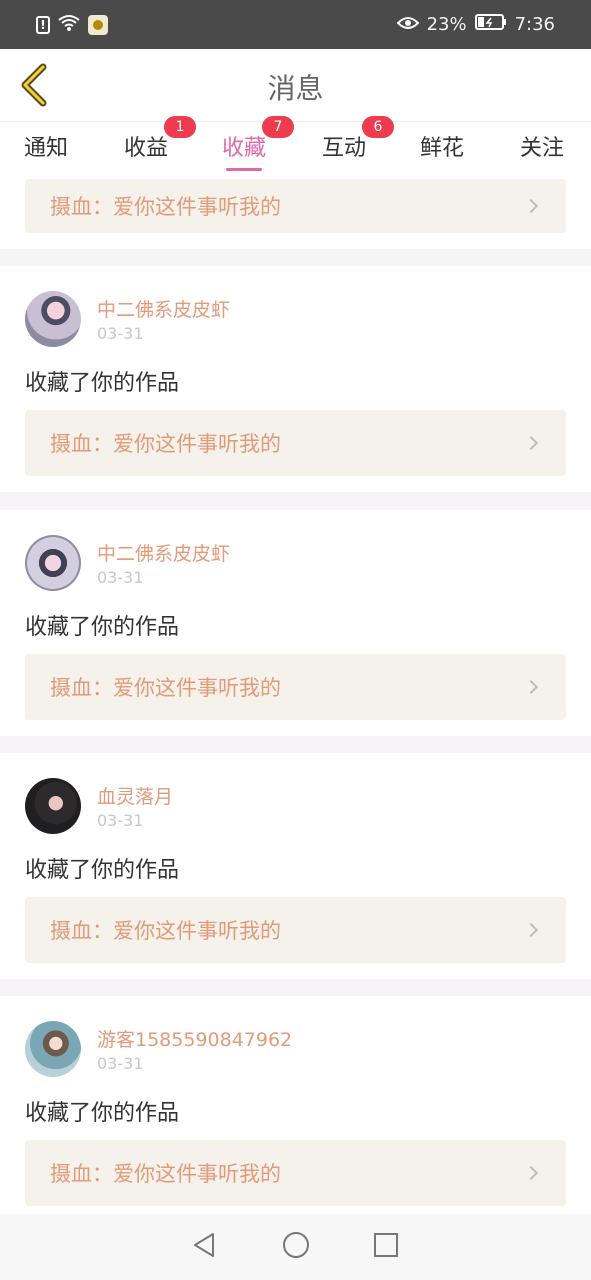 This screenshot has height=1280, width=591. Describe the element at coordinates (378, 127) in the screenshot. I see `tab-badge: 6` at that location.